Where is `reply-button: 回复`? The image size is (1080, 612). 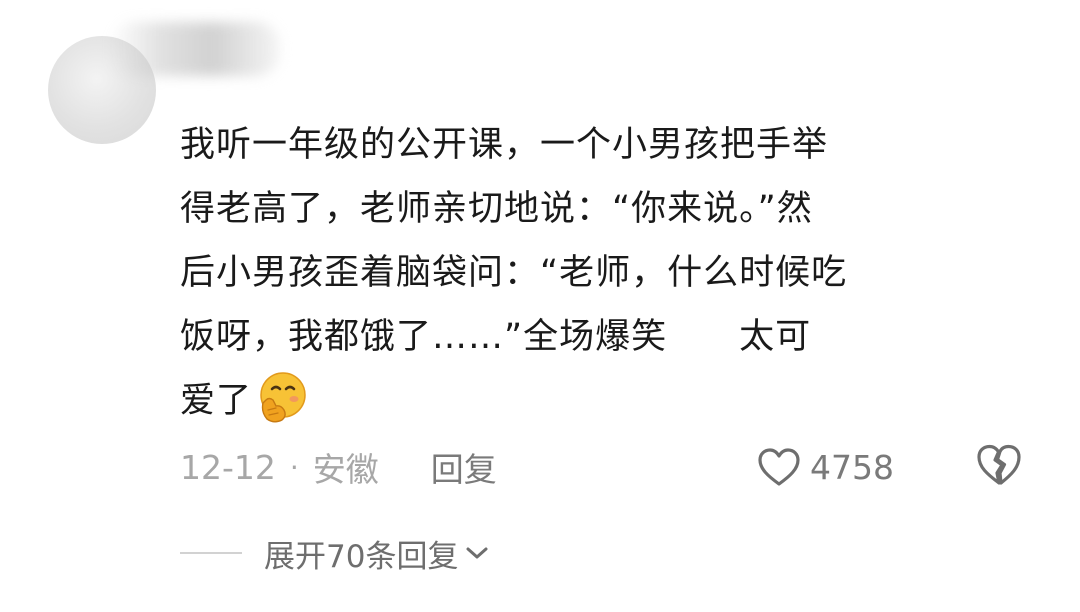
reply-button: 回复 is located at coordinates (464, 467).